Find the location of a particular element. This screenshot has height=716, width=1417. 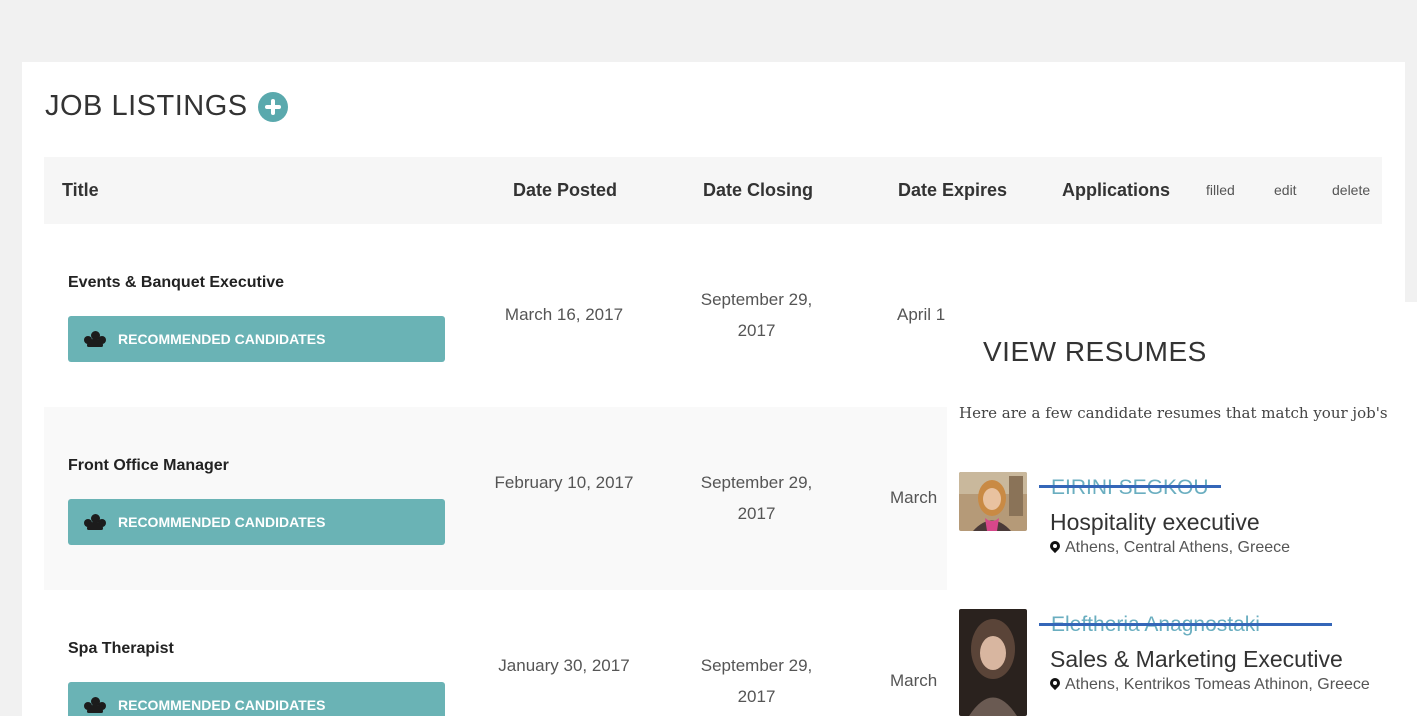

location-text: Athens, Central Athens, Greece is located at coordinates (1178, 547).